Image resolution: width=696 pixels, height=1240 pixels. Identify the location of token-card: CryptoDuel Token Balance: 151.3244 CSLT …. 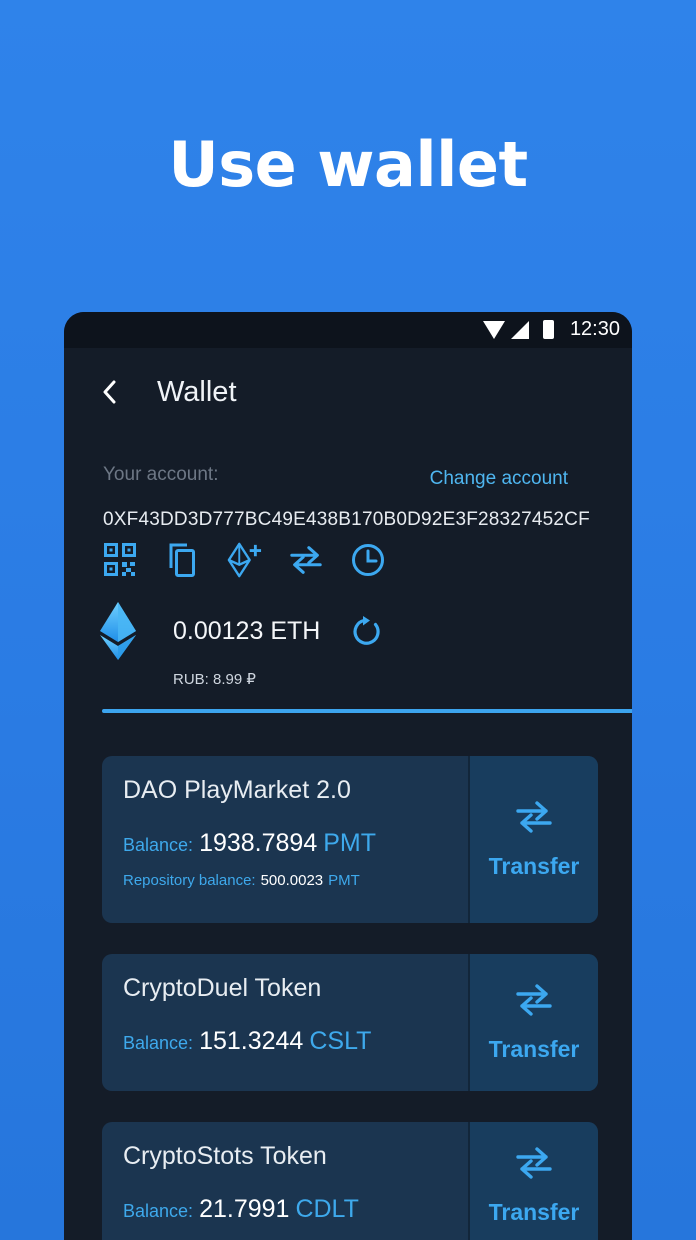
(350, 1022).